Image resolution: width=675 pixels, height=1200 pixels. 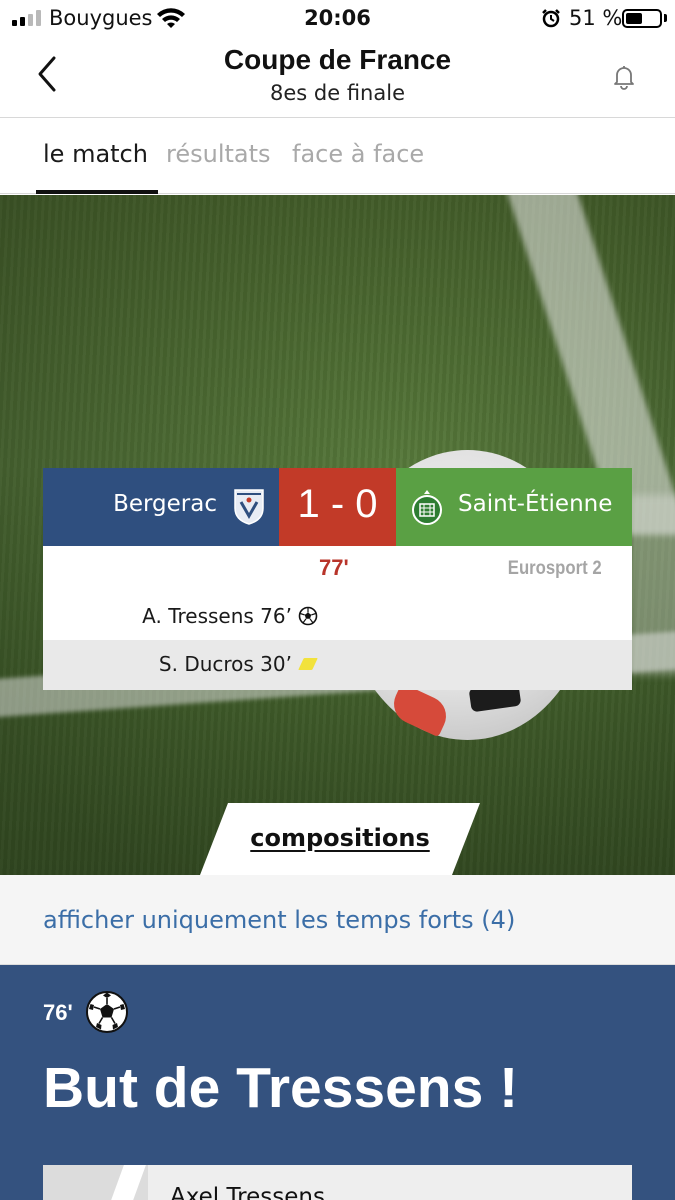 I want to click on live-minute: 77', so click(x=334, y=567).